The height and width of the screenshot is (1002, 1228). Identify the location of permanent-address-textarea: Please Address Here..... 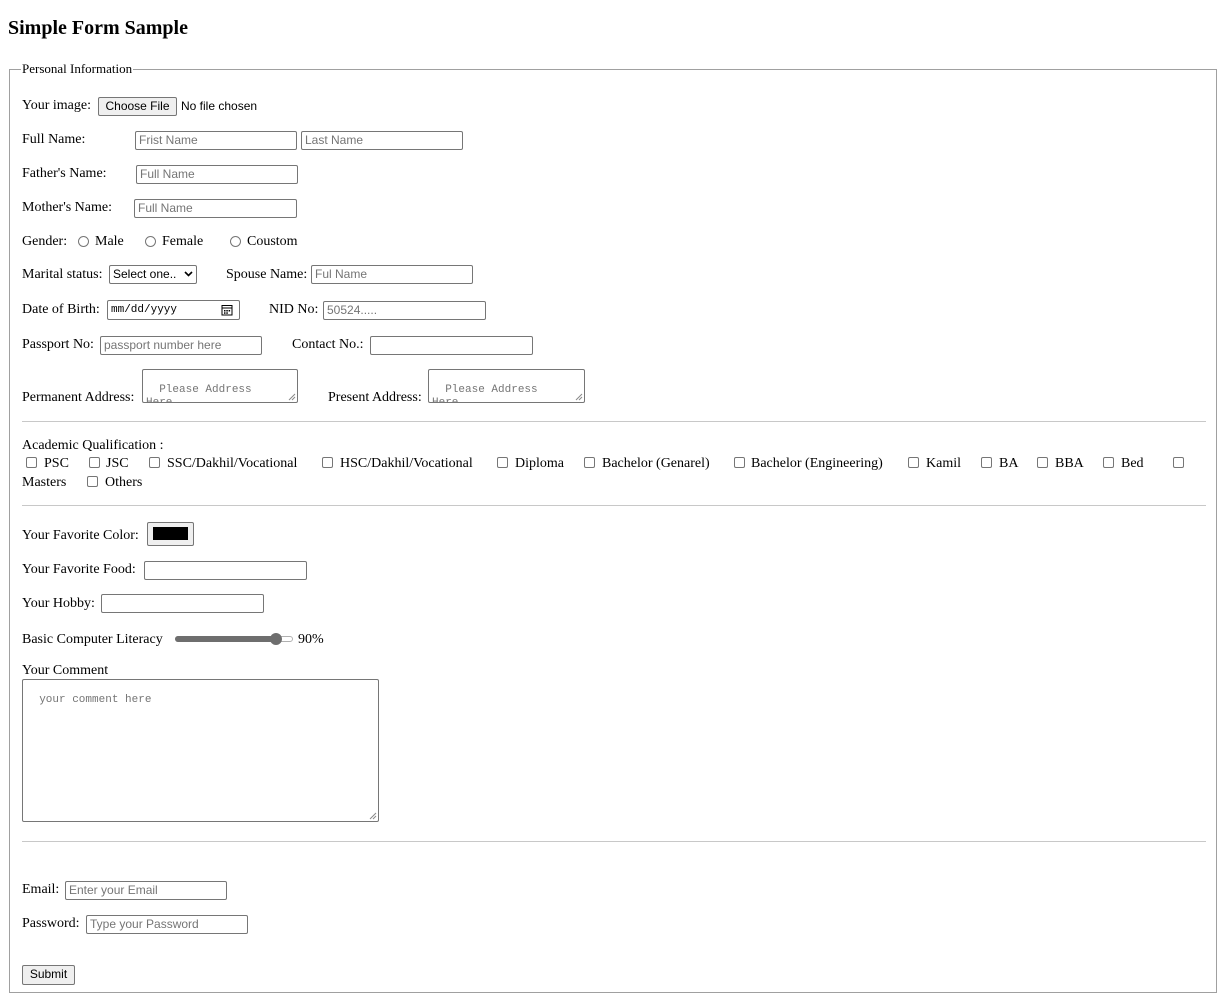
(220, 386).